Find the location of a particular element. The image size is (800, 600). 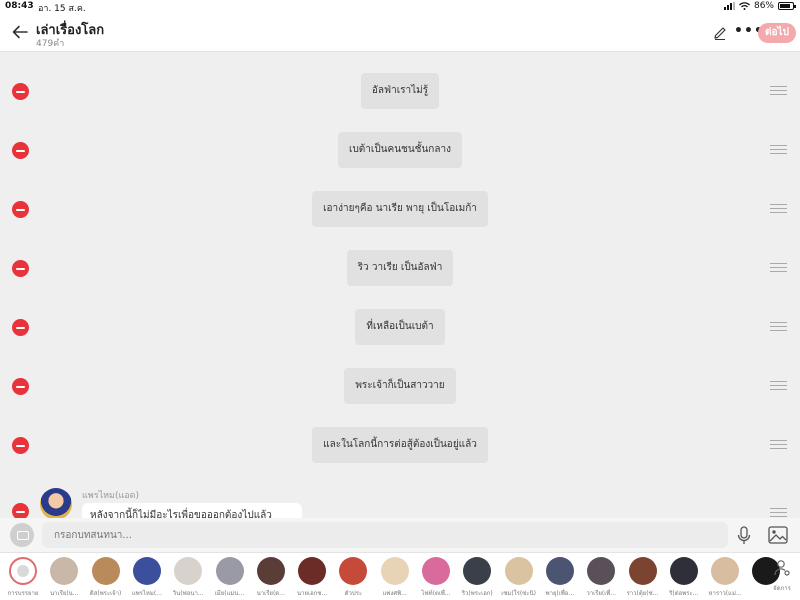

character-name: ติส(พระเจ้า) is located at coordinates (105, 593).